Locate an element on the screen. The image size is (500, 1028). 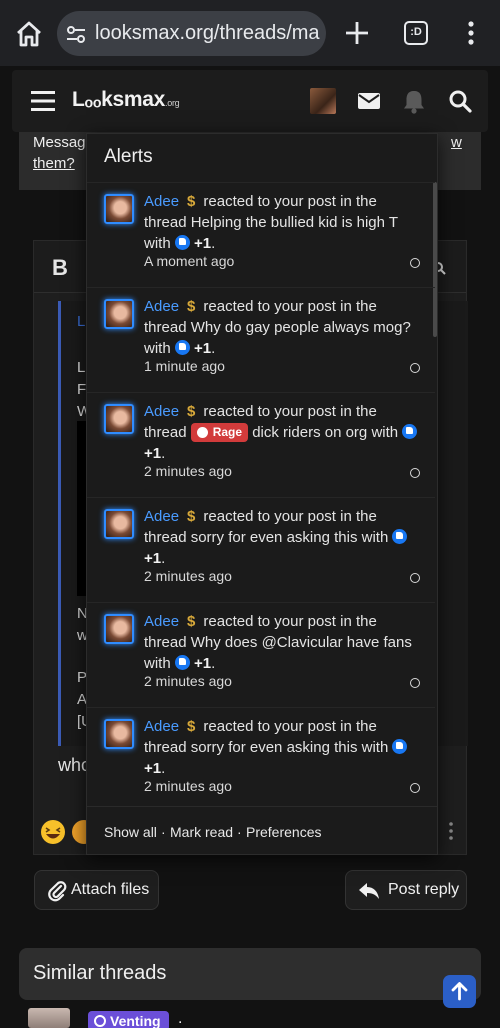
scroll-to-top-button is located at coordinates (459, 991).